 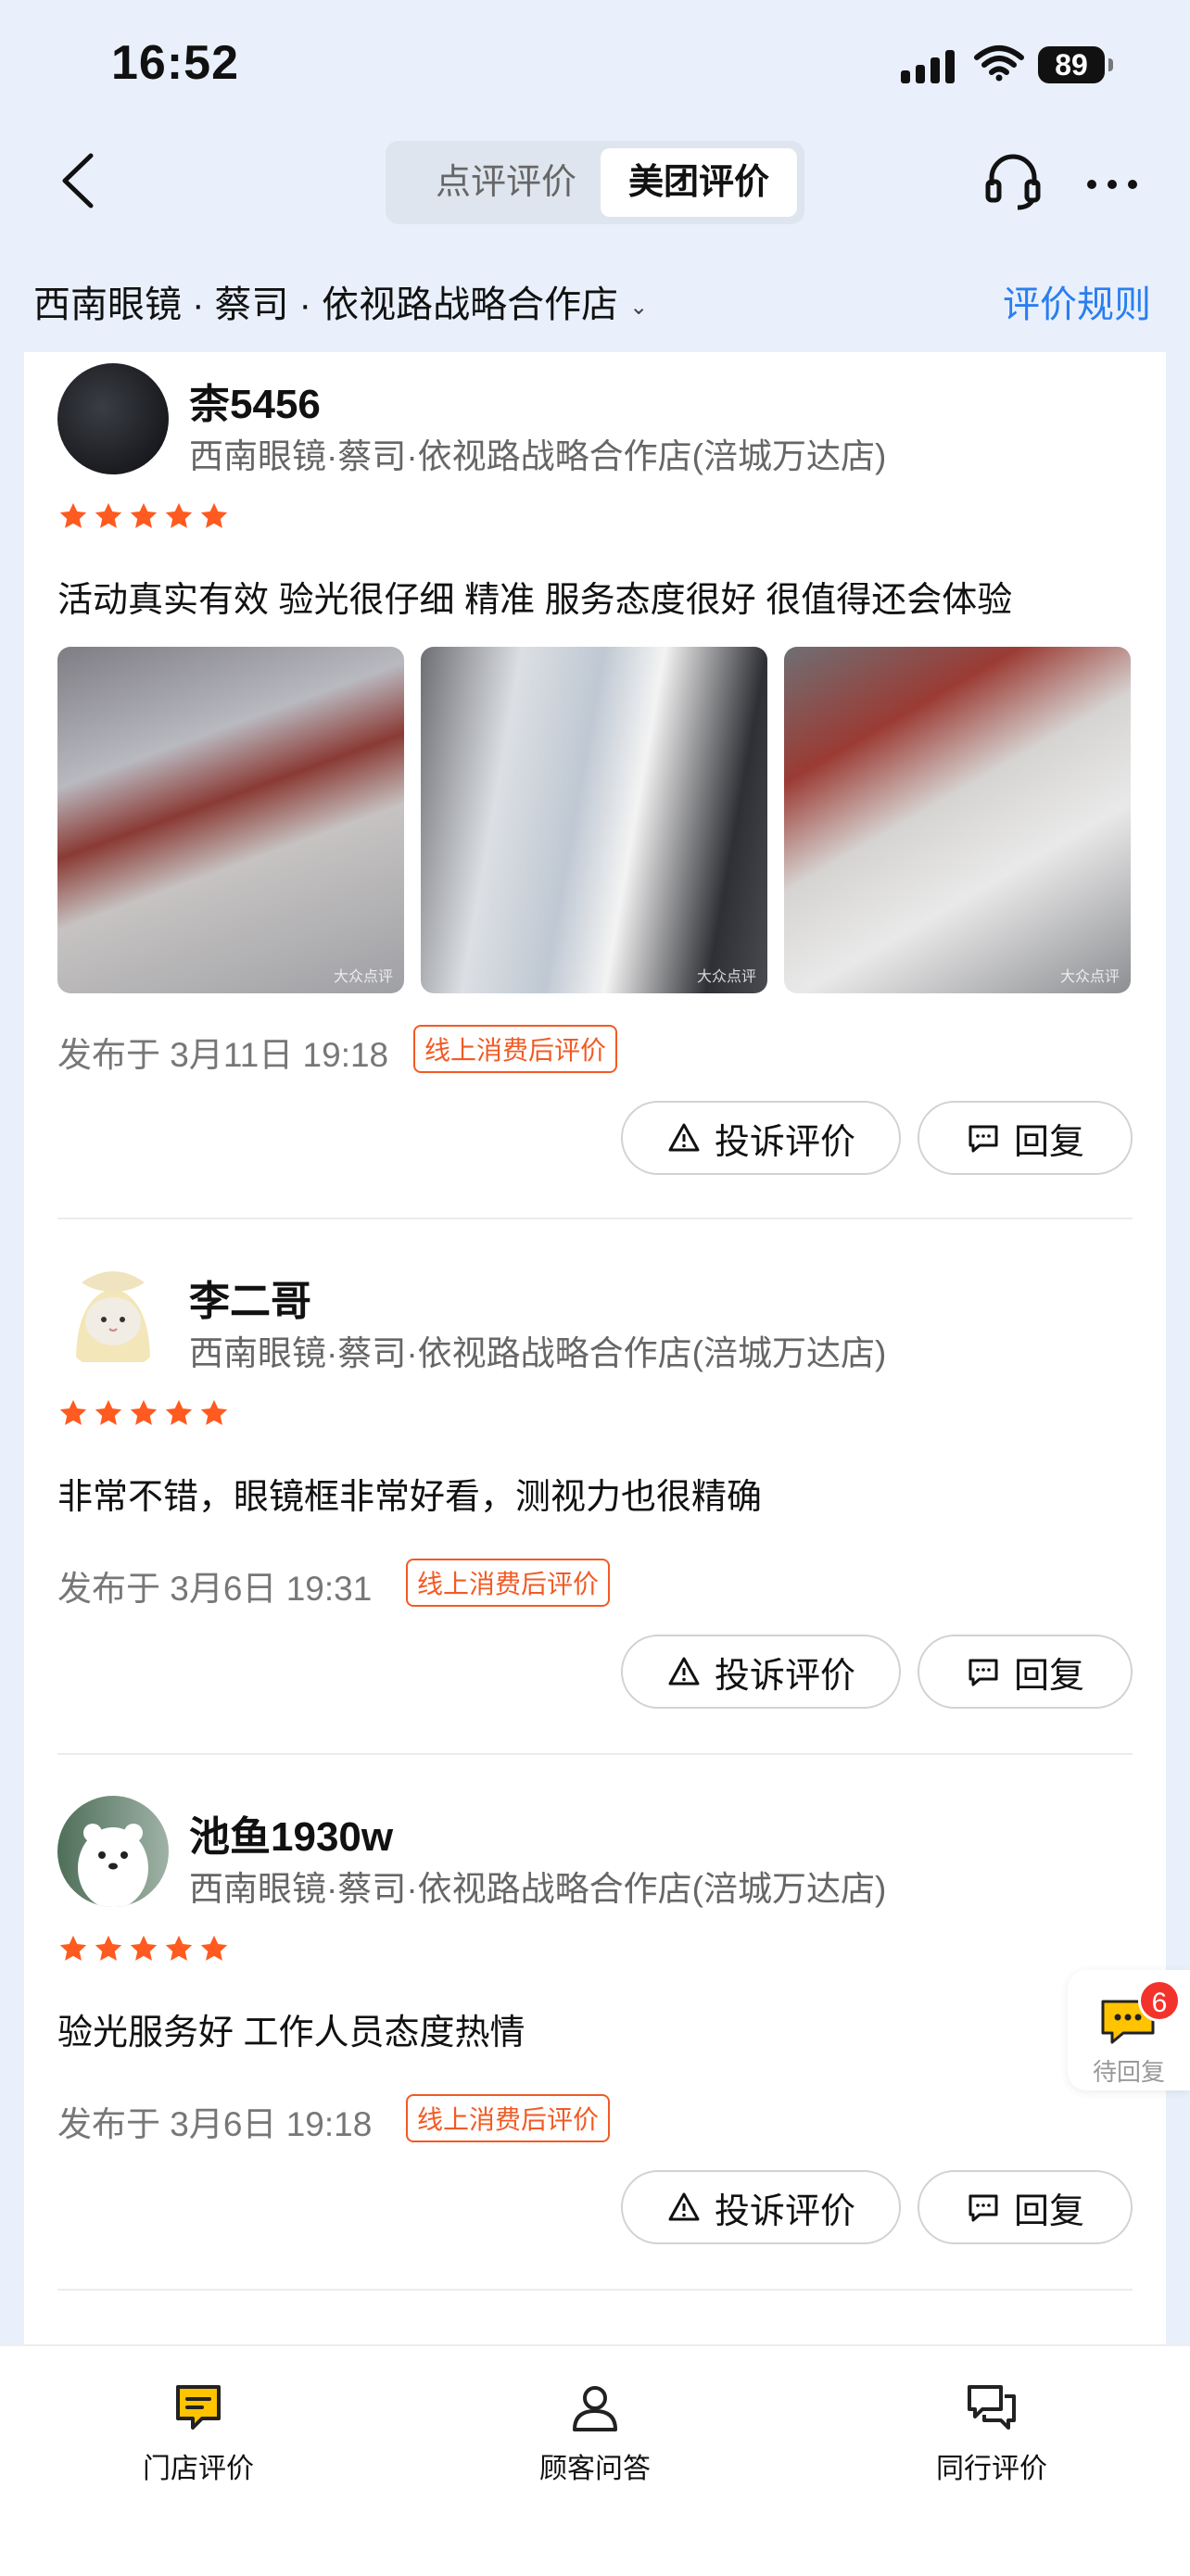 What do you see at coordinates (999, 64) in the screenshot?
I see `wifi-icon` at bounding box center [999, 64].